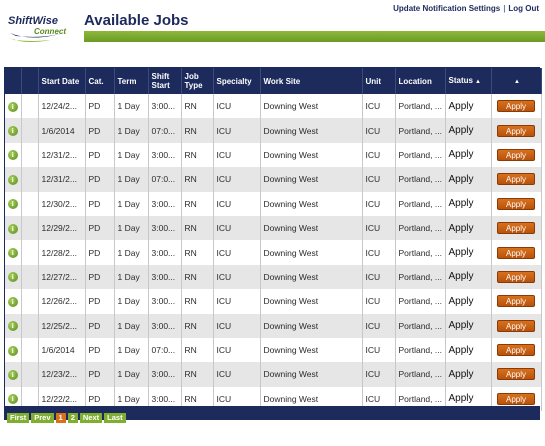 This screenshot has height=446, width=545. Describe the element at coordinates (420, 81) in the screenshot. I see `col-header-location: Location` at that location.